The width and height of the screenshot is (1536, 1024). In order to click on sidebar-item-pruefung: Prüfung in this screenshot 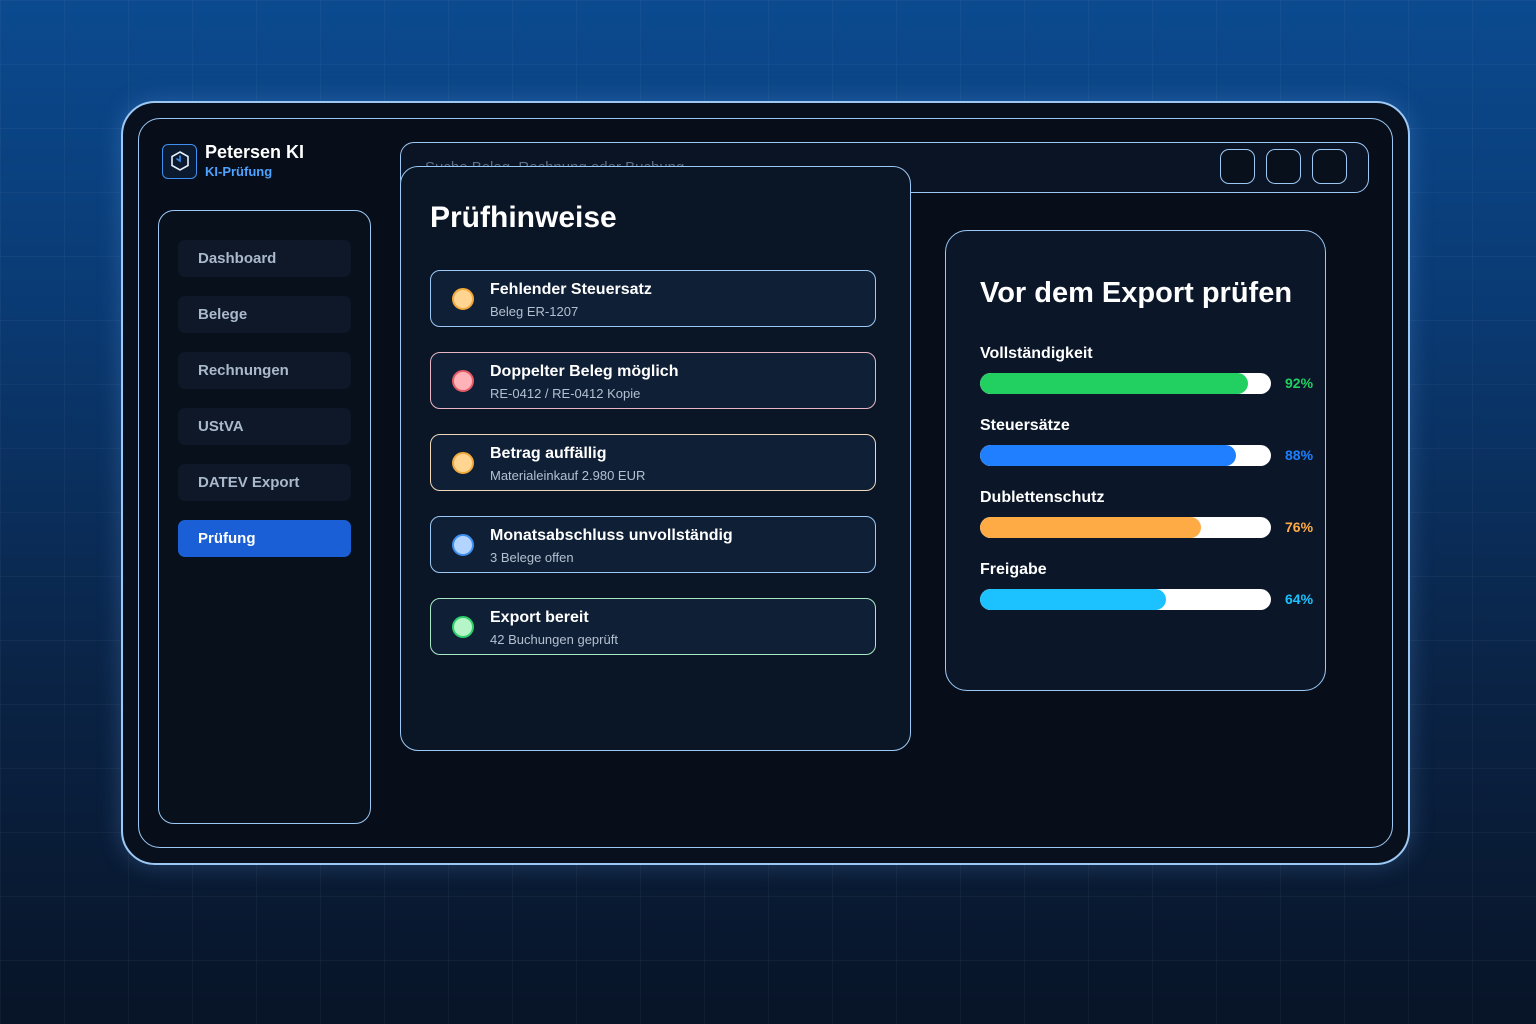, I will do `click(264, 538)`.